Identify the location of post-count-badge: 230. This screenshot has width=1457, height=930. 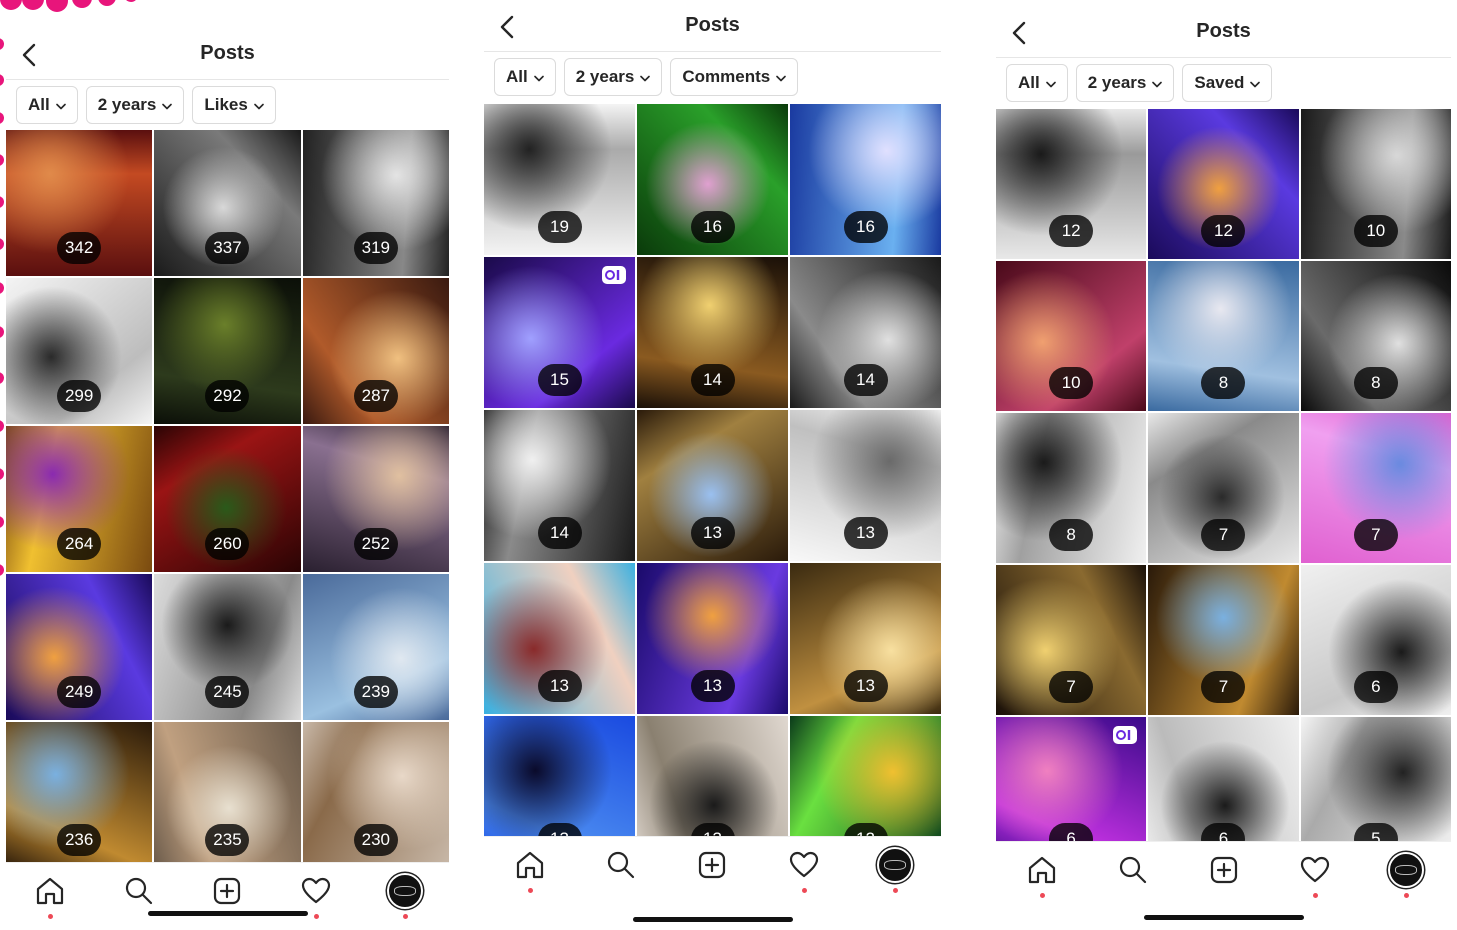
(375, 840).